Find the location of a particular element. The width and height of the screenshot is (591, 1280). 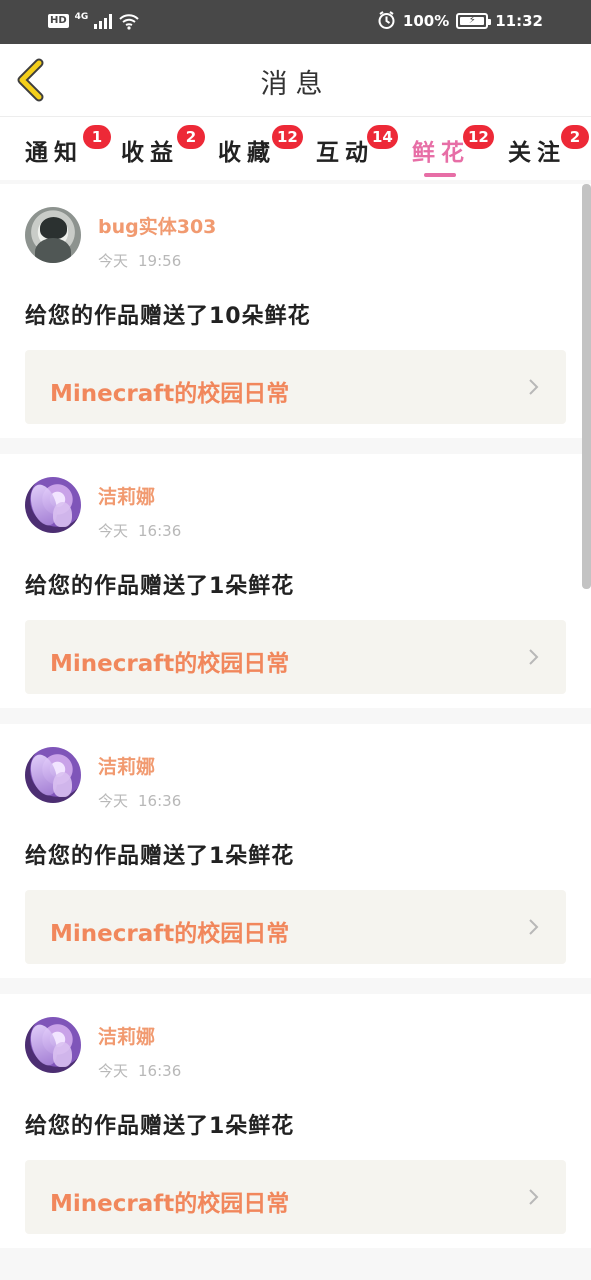

tab-label: 通知 is located at coordinates (54, 153).